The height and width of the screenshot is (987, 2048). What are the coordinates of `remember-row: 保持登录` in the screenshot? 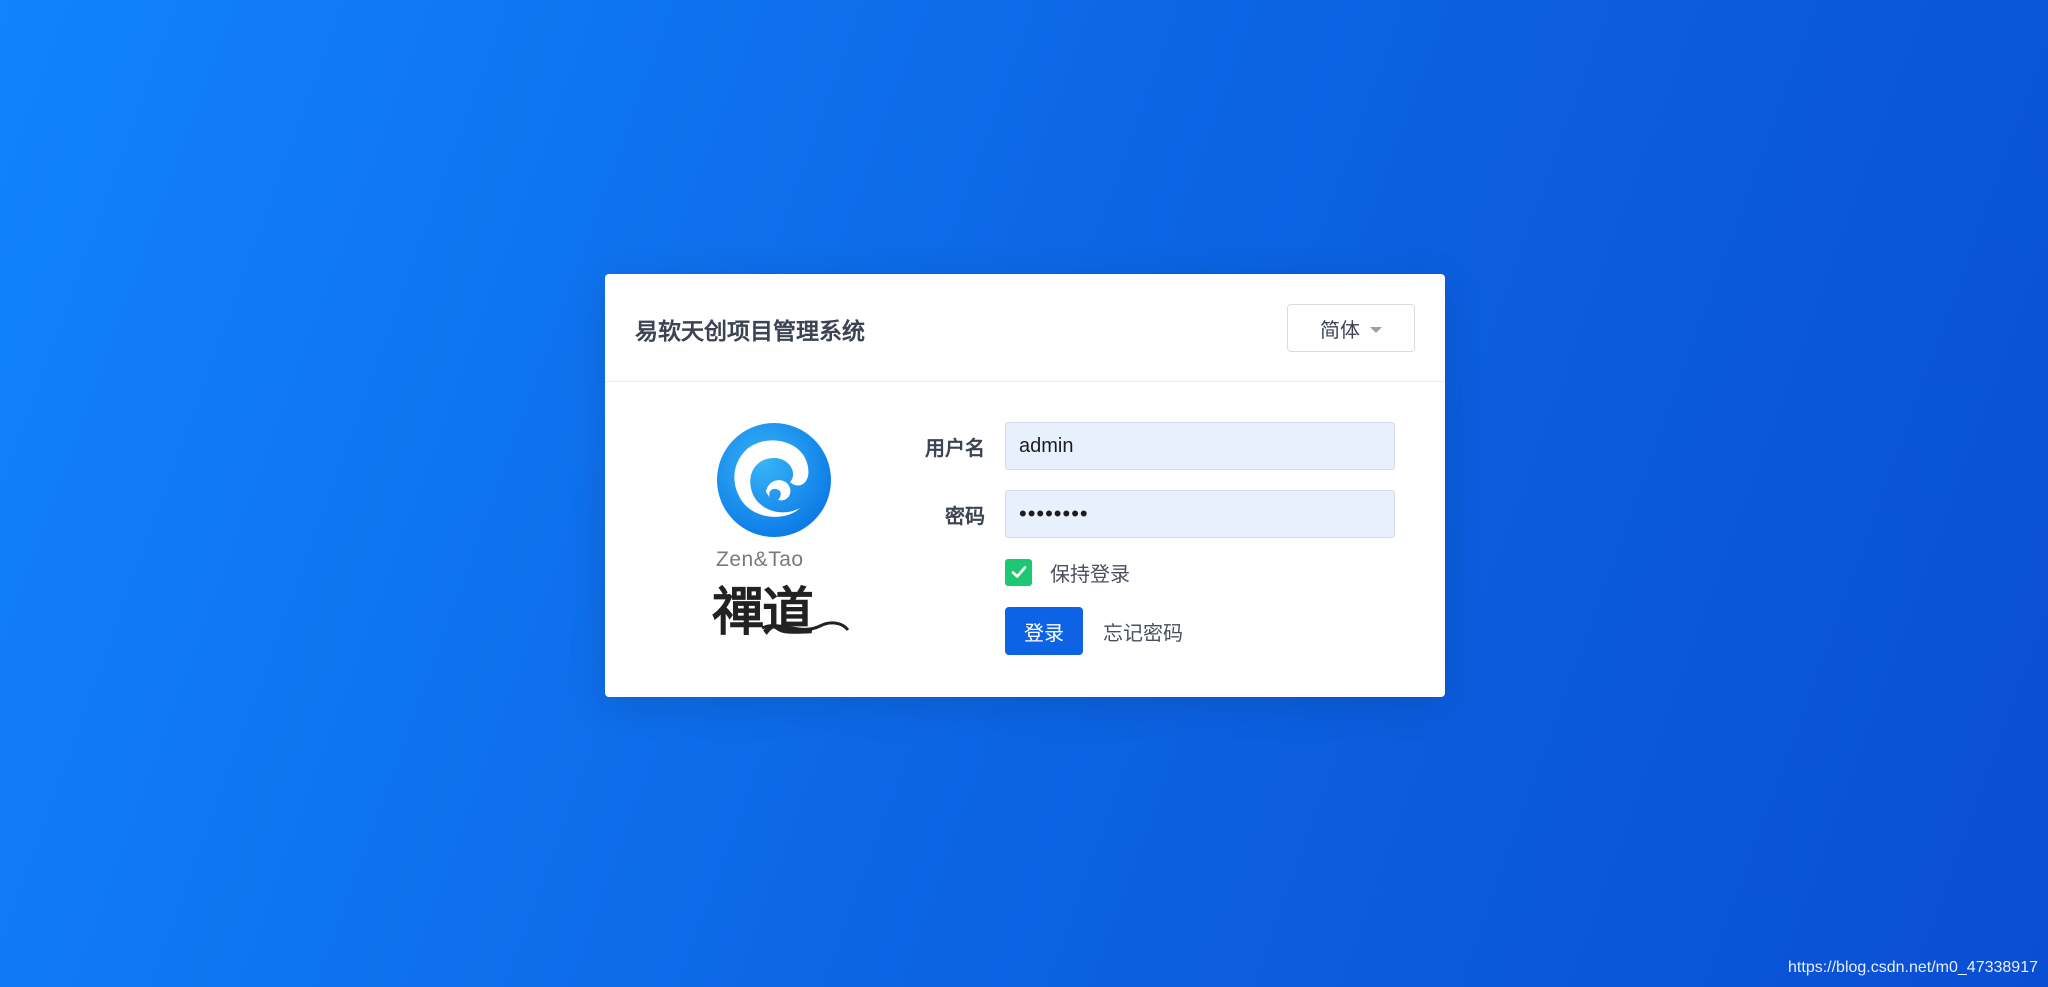 It's located at (1067, 572).